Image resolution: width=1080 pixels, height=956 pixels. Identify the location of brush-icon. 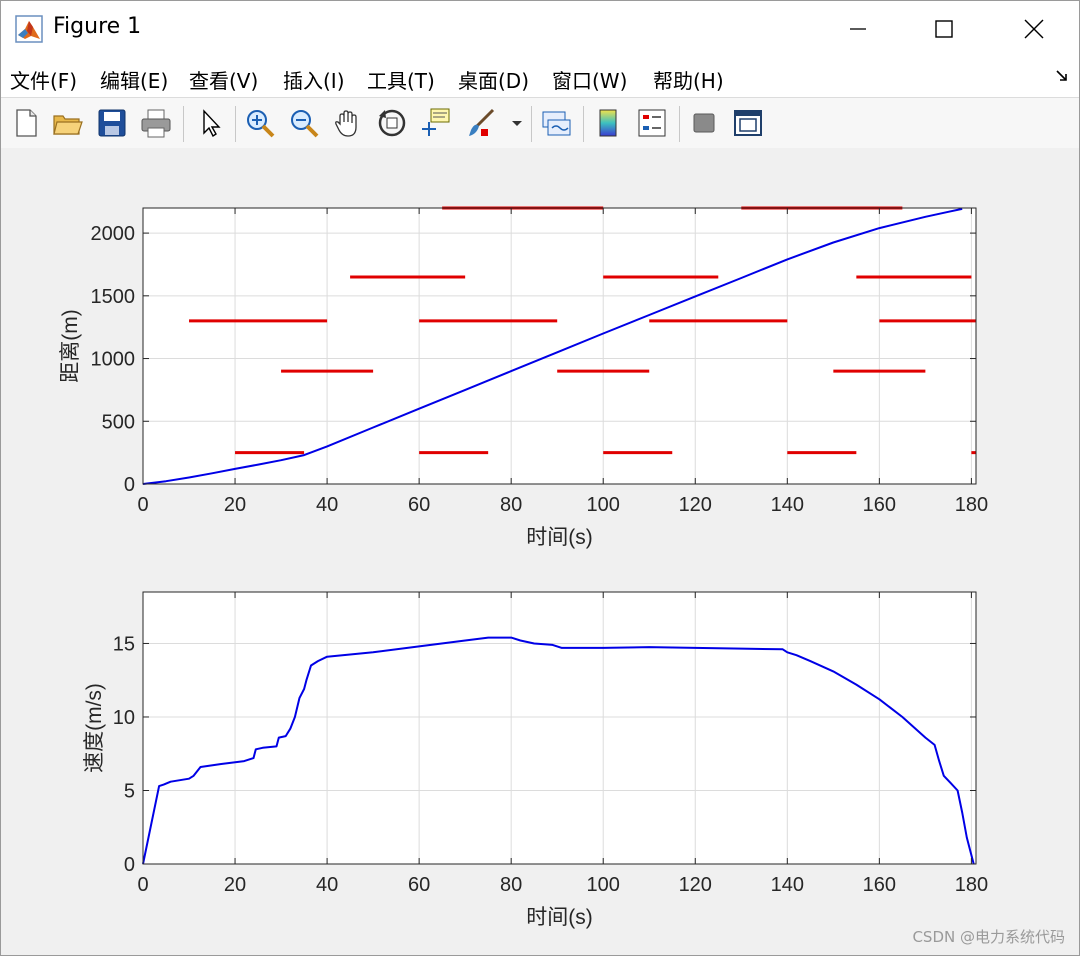
(482, 123).